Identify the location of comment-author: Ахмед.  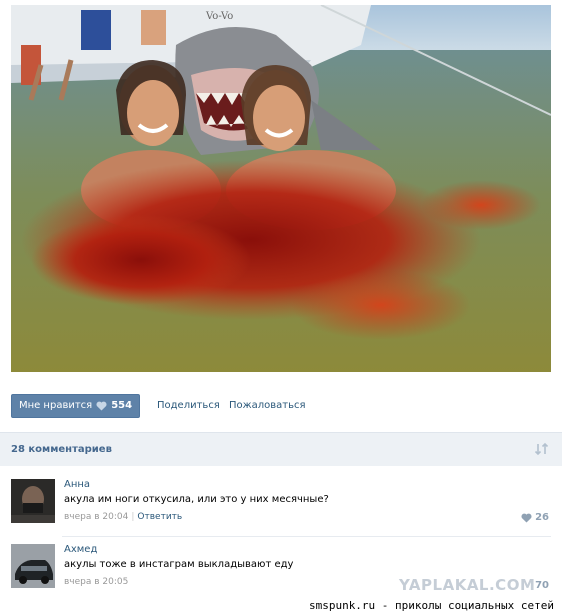
(80, 549).